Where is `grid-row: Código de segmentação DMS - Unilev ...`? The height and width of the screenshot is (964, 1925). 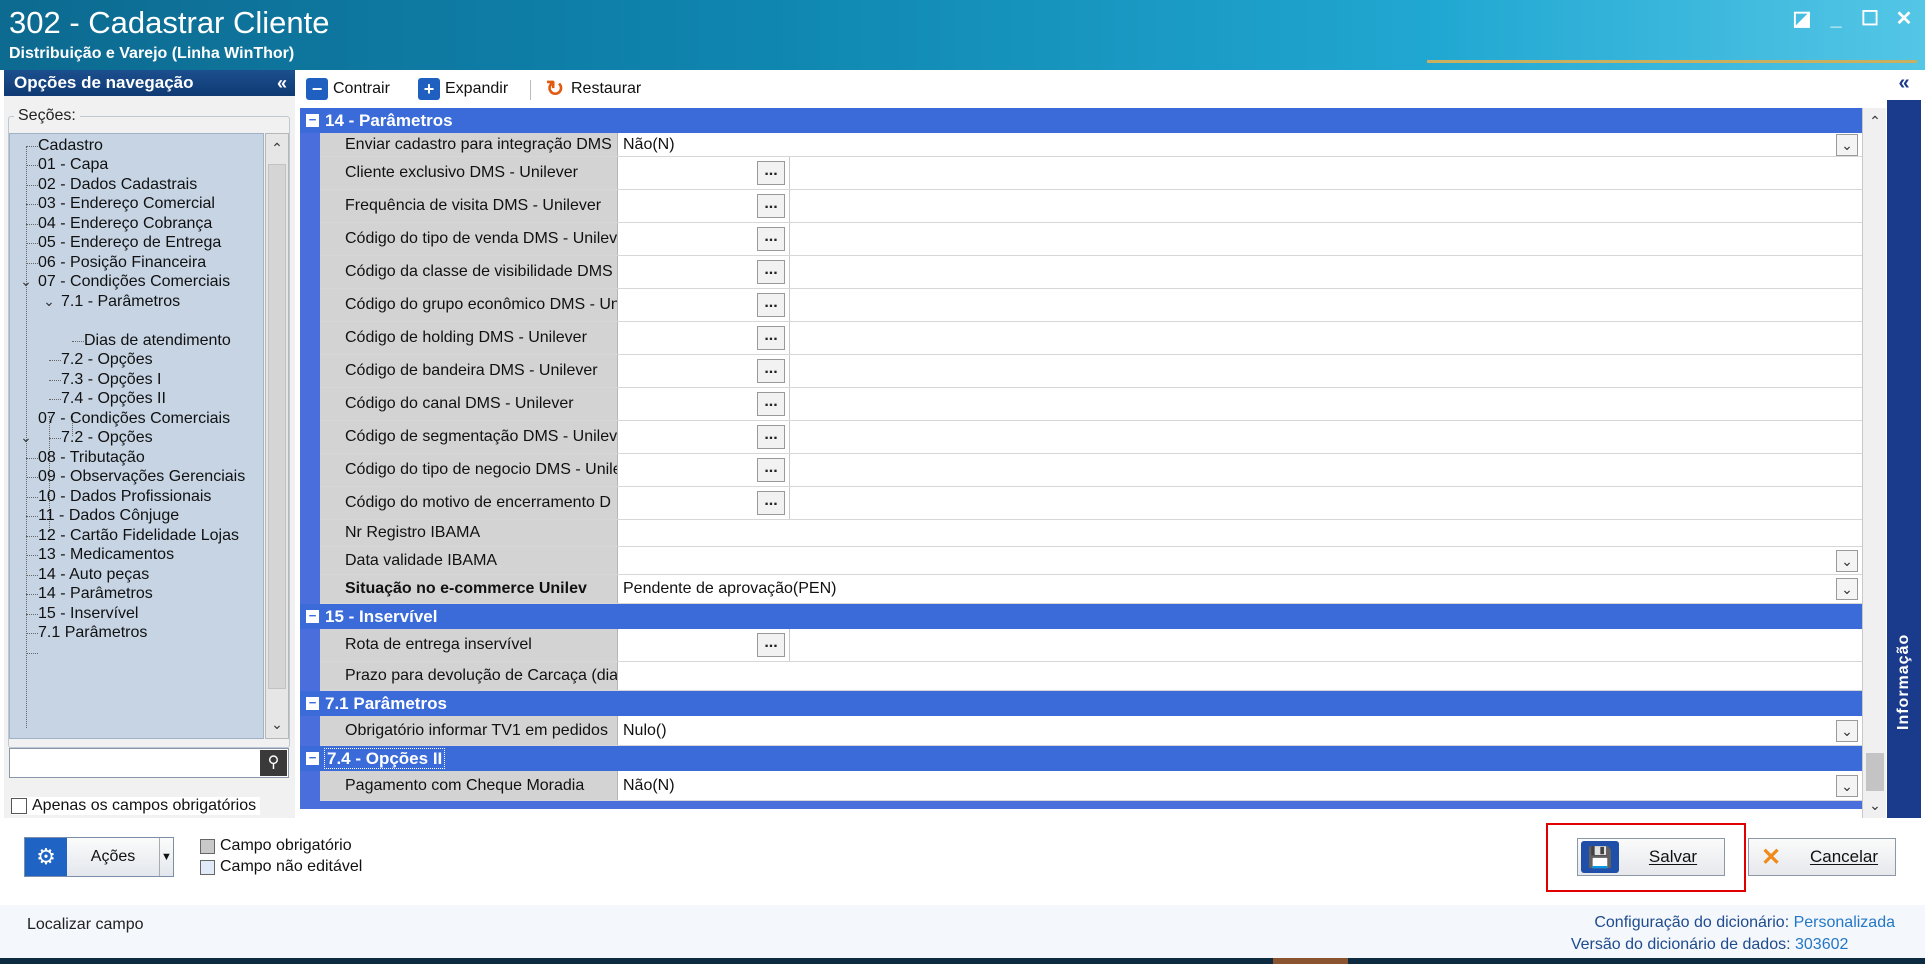
grid-row: Código de segmentação DMS - Unilev ... is located at coordinates (1091, 437).